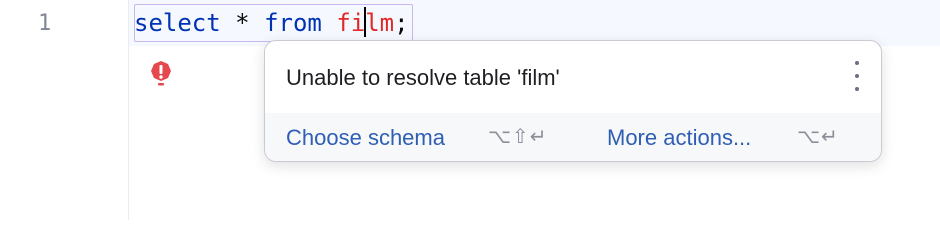 The image size is (940, 240). What do you see at coordinates (857, 76) in the screenshot?
I see `more-vertical-icon` at bounding box center [857, 76].